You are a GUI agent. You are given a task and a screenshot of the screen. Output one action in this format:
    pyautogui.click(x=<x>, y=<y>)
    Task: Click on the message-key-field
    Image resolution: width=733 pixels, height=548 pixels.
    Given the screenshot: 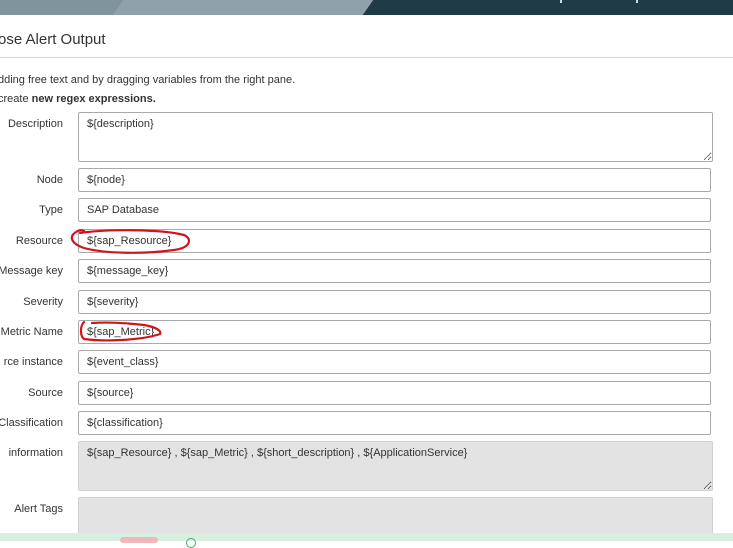 What is the action you would take?
    pyautogui.click(x=394, y=271)
    